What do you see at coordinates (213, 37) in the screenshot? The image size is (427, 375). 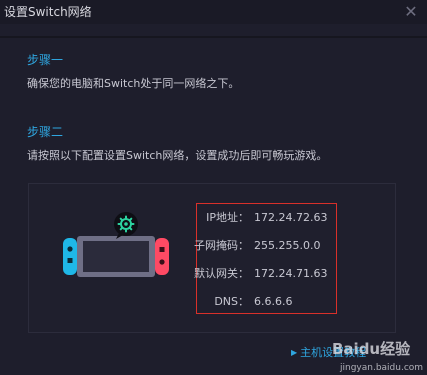 I see `title-divider` at bounding box center [213, 37].